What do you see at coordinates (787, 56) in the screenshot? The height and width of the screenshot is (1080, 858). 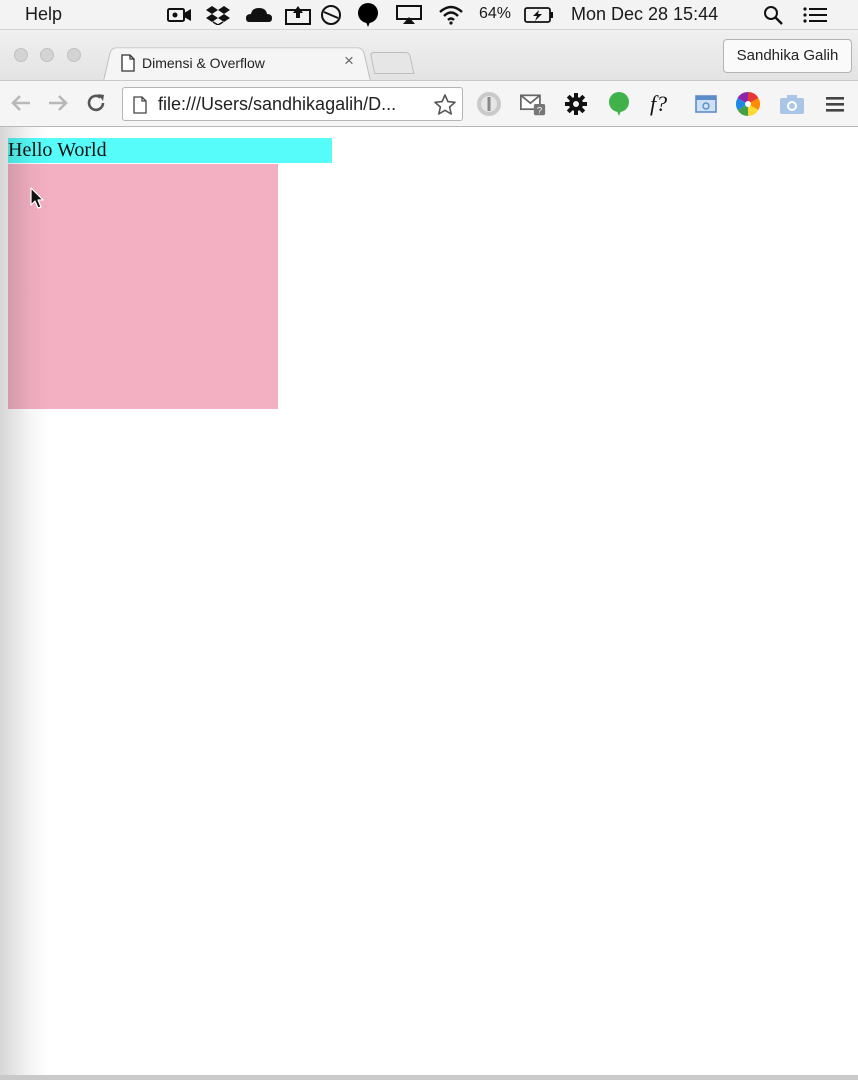 I see `profile-button: Sandhika Galih` at bounding box center [787, 56].